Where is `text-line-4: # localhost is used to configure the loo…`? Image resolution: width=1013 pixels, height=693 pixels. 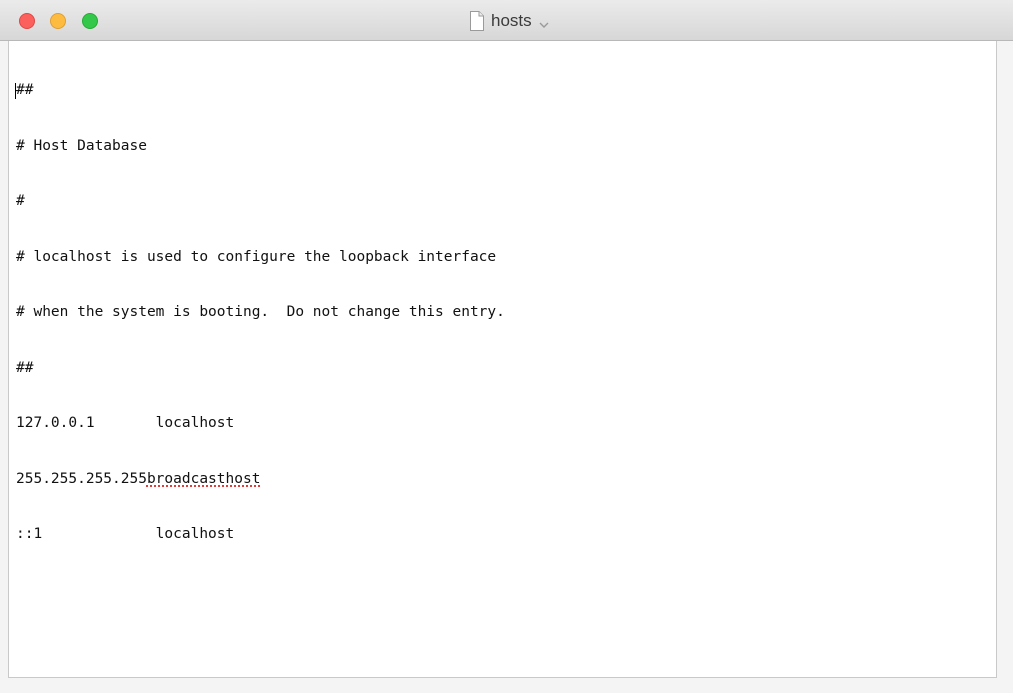
text-line-4: # localhost is used to configure the loo… is located at coordinates (260, 257).